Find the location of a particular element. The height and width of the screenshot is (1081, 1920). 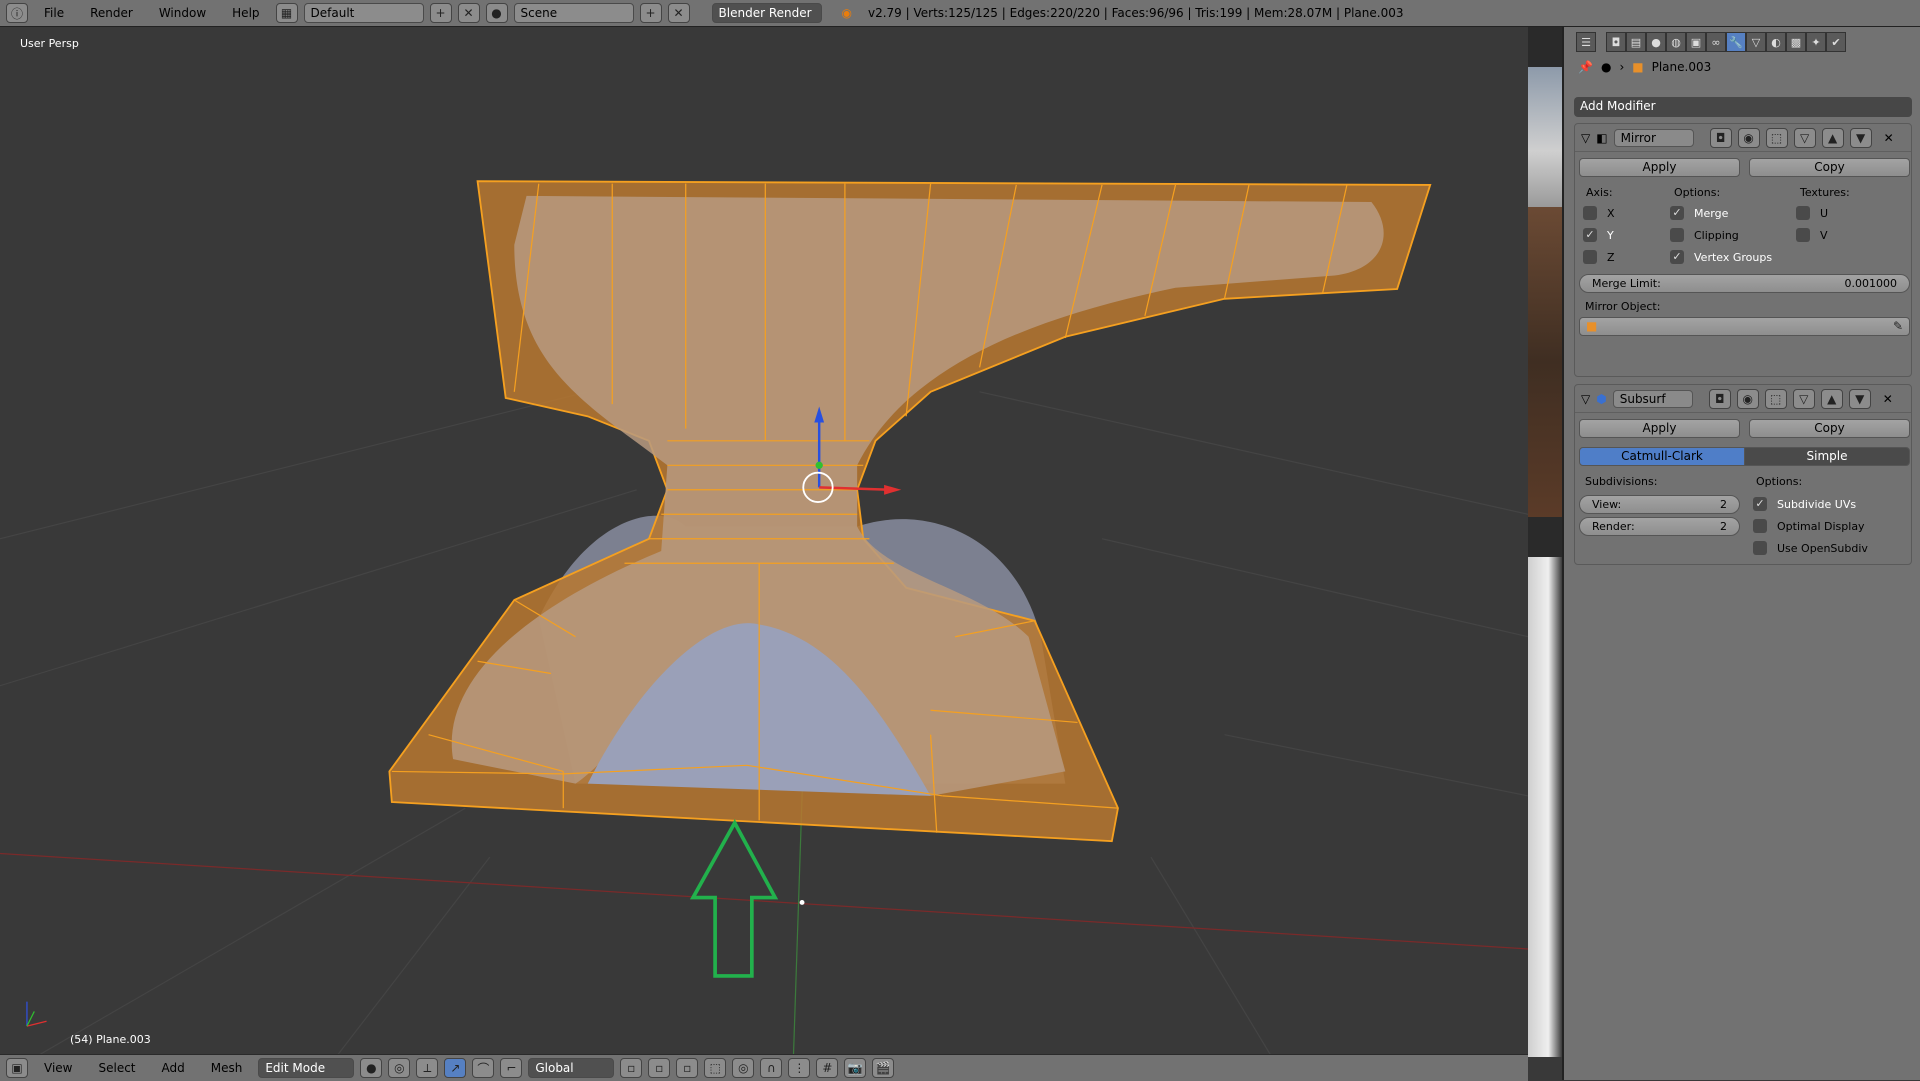

modifier-name-field: Subsurf is located at coordinates (1652, 398).